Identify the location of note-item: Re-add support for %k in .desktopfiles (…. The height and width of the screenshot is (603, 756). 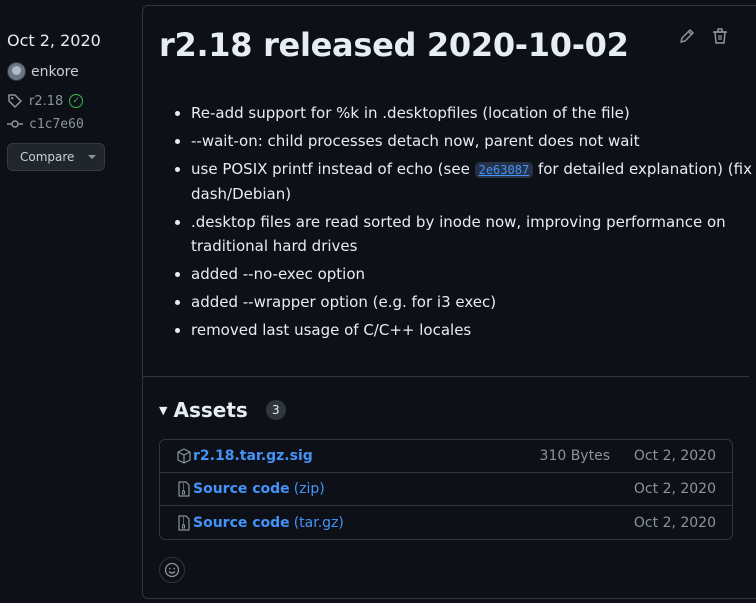
(473, 113).